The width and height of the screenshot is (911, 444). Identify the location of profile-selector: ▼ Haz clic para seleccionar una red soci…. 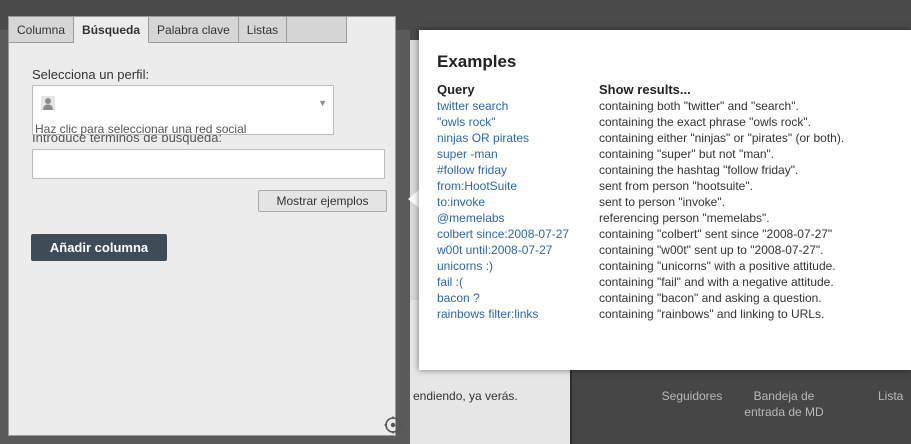
(183, 110).